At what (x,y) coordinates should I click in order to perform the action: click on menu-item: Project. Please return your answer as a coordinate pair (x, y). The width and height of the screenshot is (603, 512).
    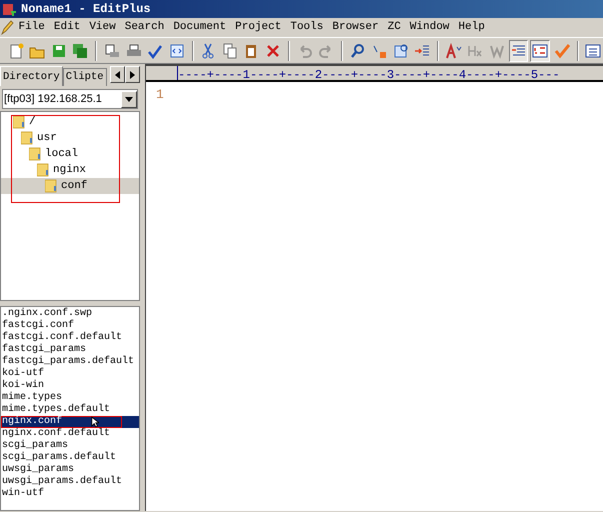
    Looking at the image, I should click on (258, 27).